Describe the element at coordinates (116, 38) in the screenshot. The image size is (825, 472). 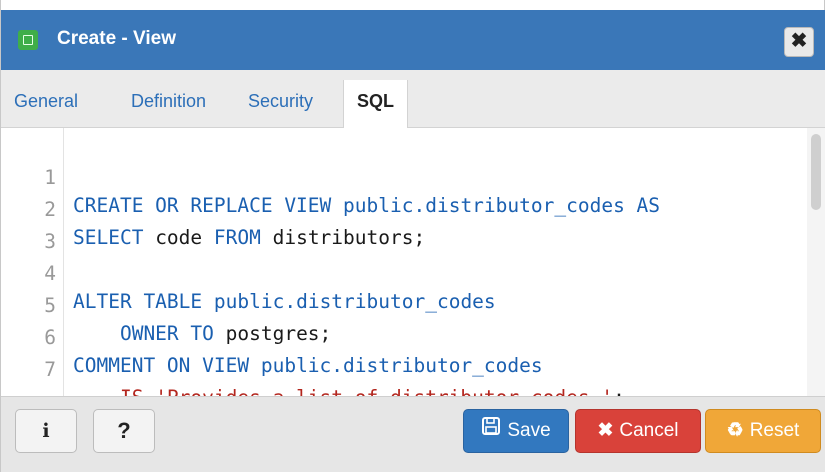
I see `dialog-title: Create - View` at that location.